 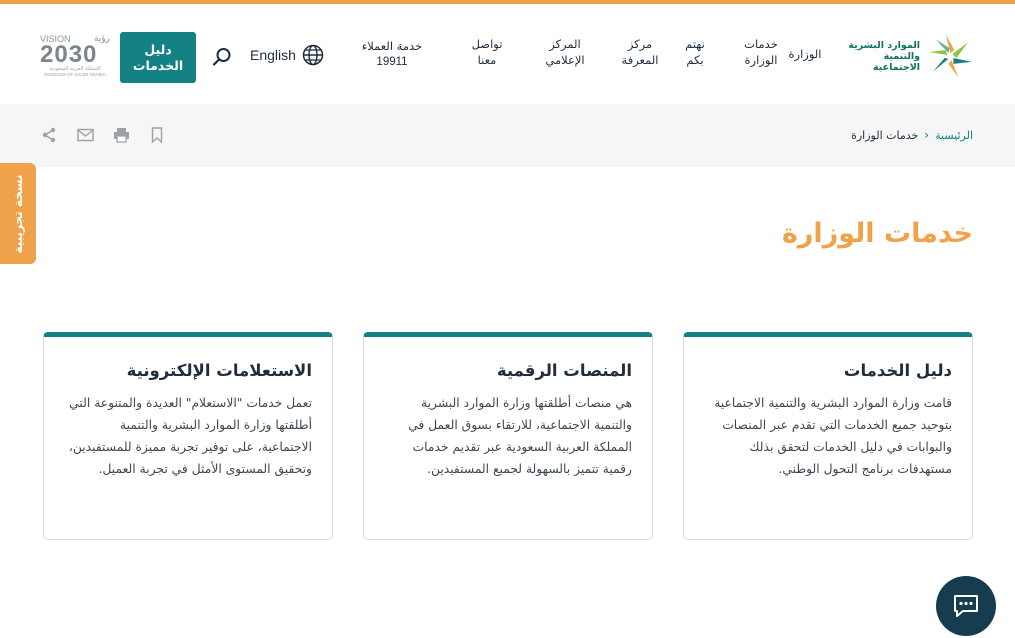 What do you see at coordinates (487, 44) in the screenshot?
I see `nav-item-label: تواصل` at bounding box center [487, 44].